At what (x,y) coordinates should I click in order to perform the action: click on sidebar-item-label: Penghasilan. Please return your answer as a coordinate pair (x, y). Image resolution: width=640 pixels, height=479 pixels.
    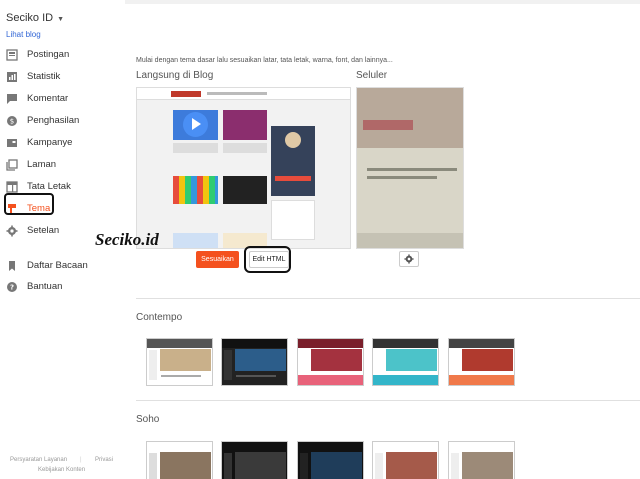
    Looking at the image, I should click on (53, 120).